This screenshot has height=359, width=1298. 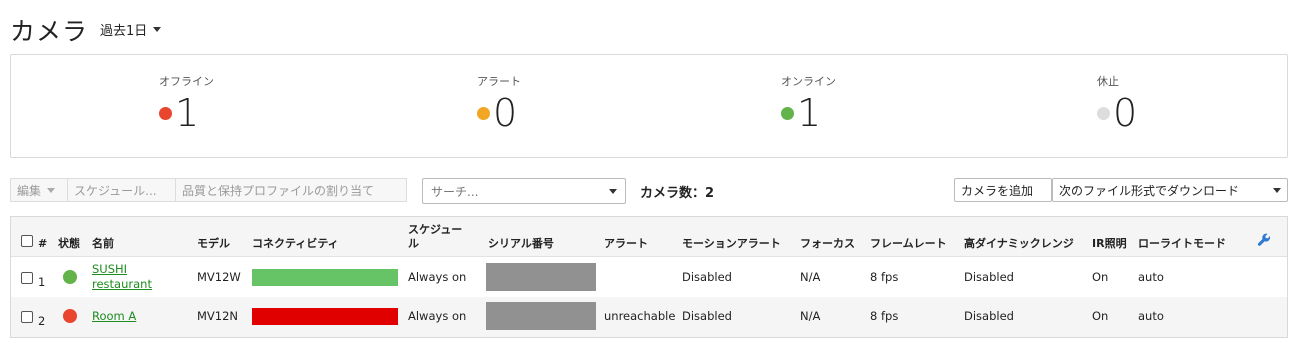 What do you see at coordinates (1019, 244) in the screenshot?
I see `header-hdr: 高ダイナミックレンジ` at bounding box center [1019, 244].